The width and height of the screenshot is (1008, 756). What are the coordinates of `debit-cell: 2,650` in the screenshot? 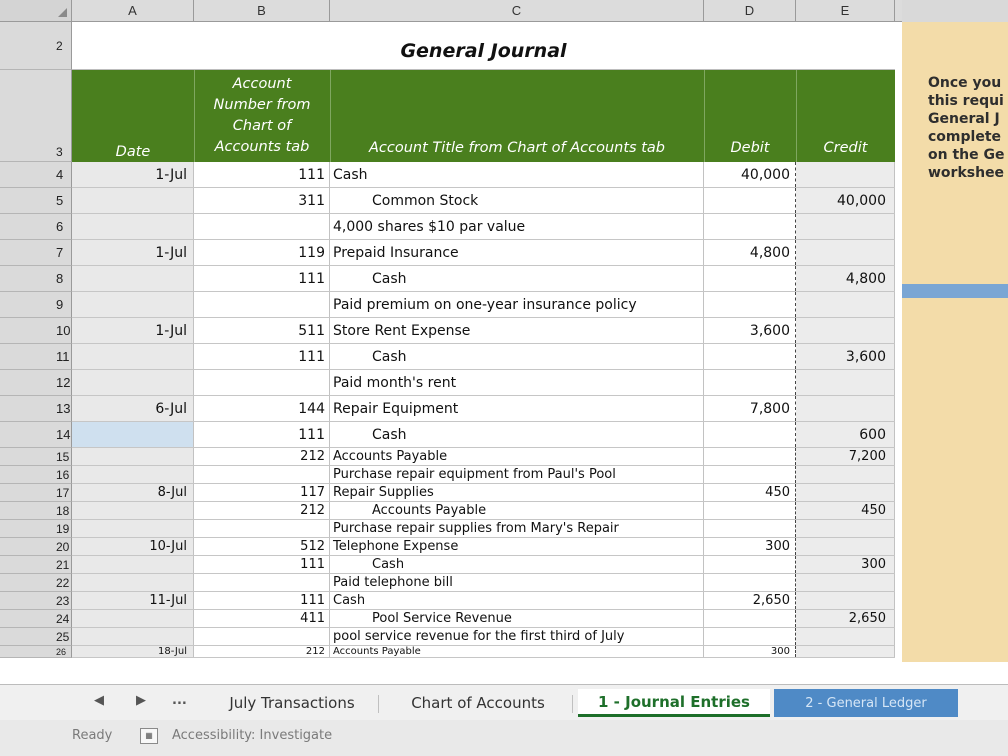 It's located at (750, 600).